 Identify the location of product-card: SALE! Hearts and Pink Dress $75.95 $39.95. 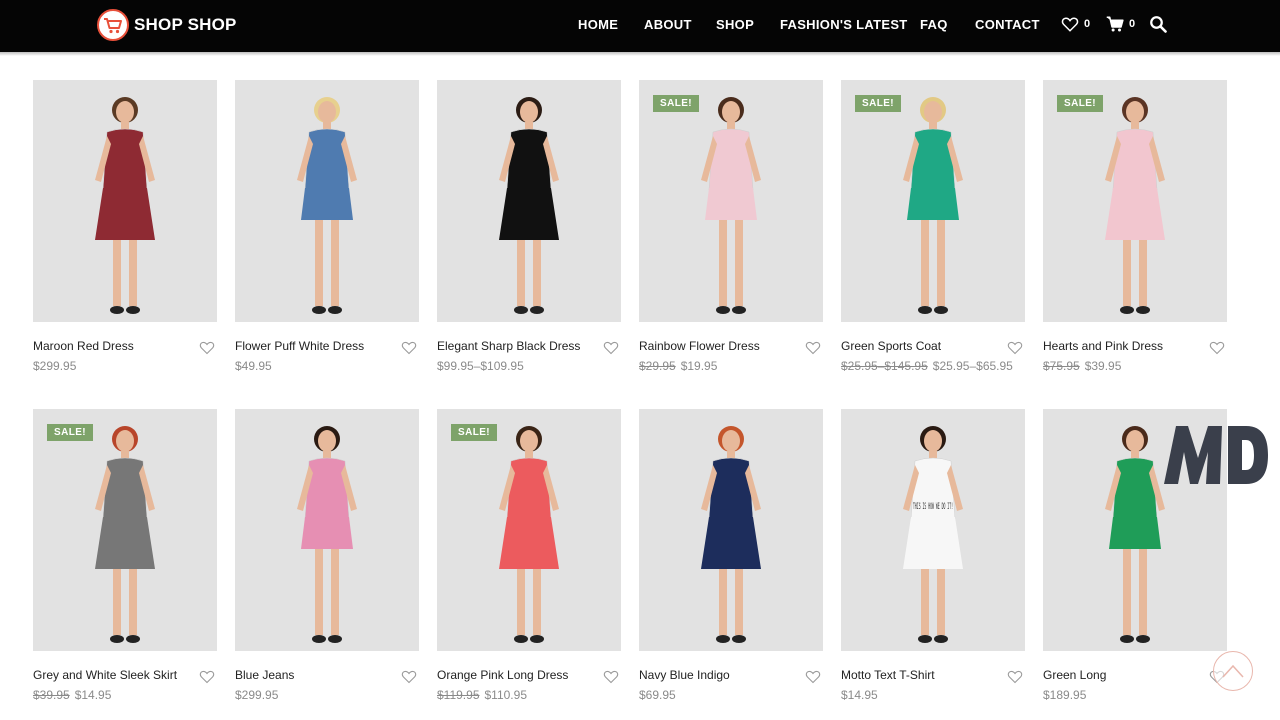
(1135, 226).